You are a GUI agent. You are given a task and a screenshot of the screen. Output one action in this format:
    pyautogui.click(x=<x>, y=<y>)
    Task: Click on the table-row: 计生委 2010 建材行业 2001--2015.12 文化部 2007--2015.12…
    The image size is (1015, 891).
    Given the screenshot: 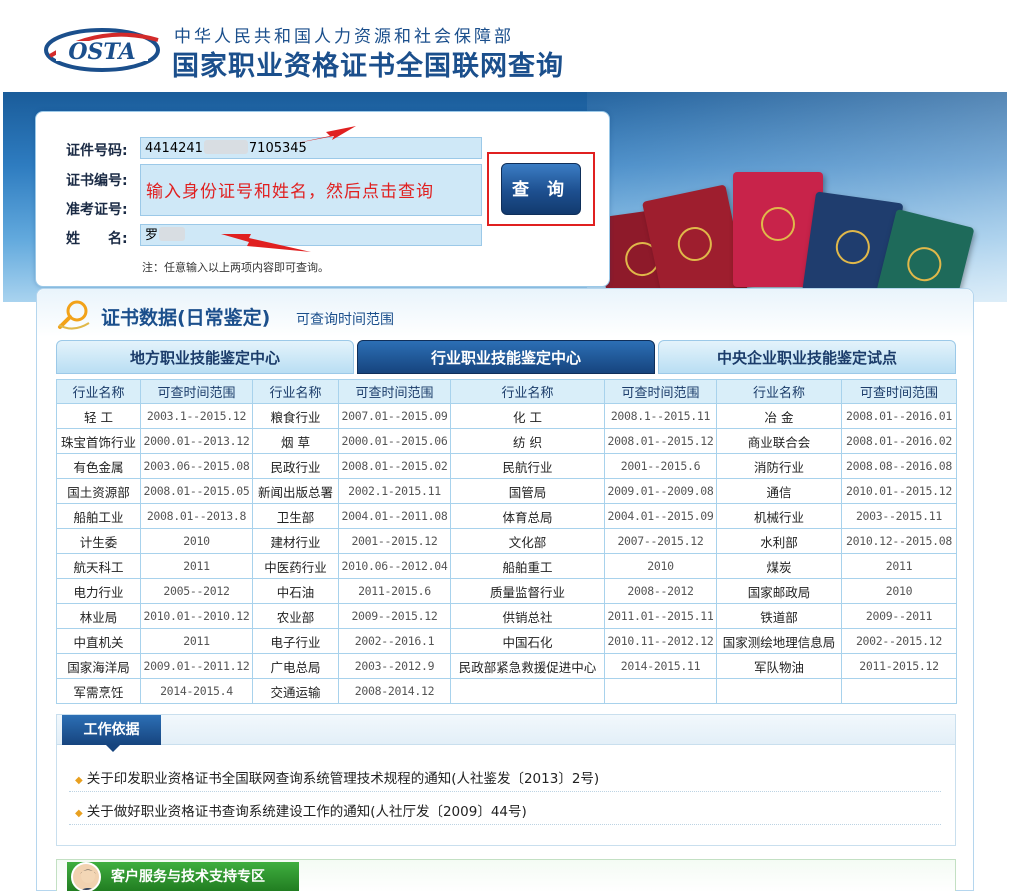 What is the action you would take?
    pyautogui.click(x=506, y=541)
    